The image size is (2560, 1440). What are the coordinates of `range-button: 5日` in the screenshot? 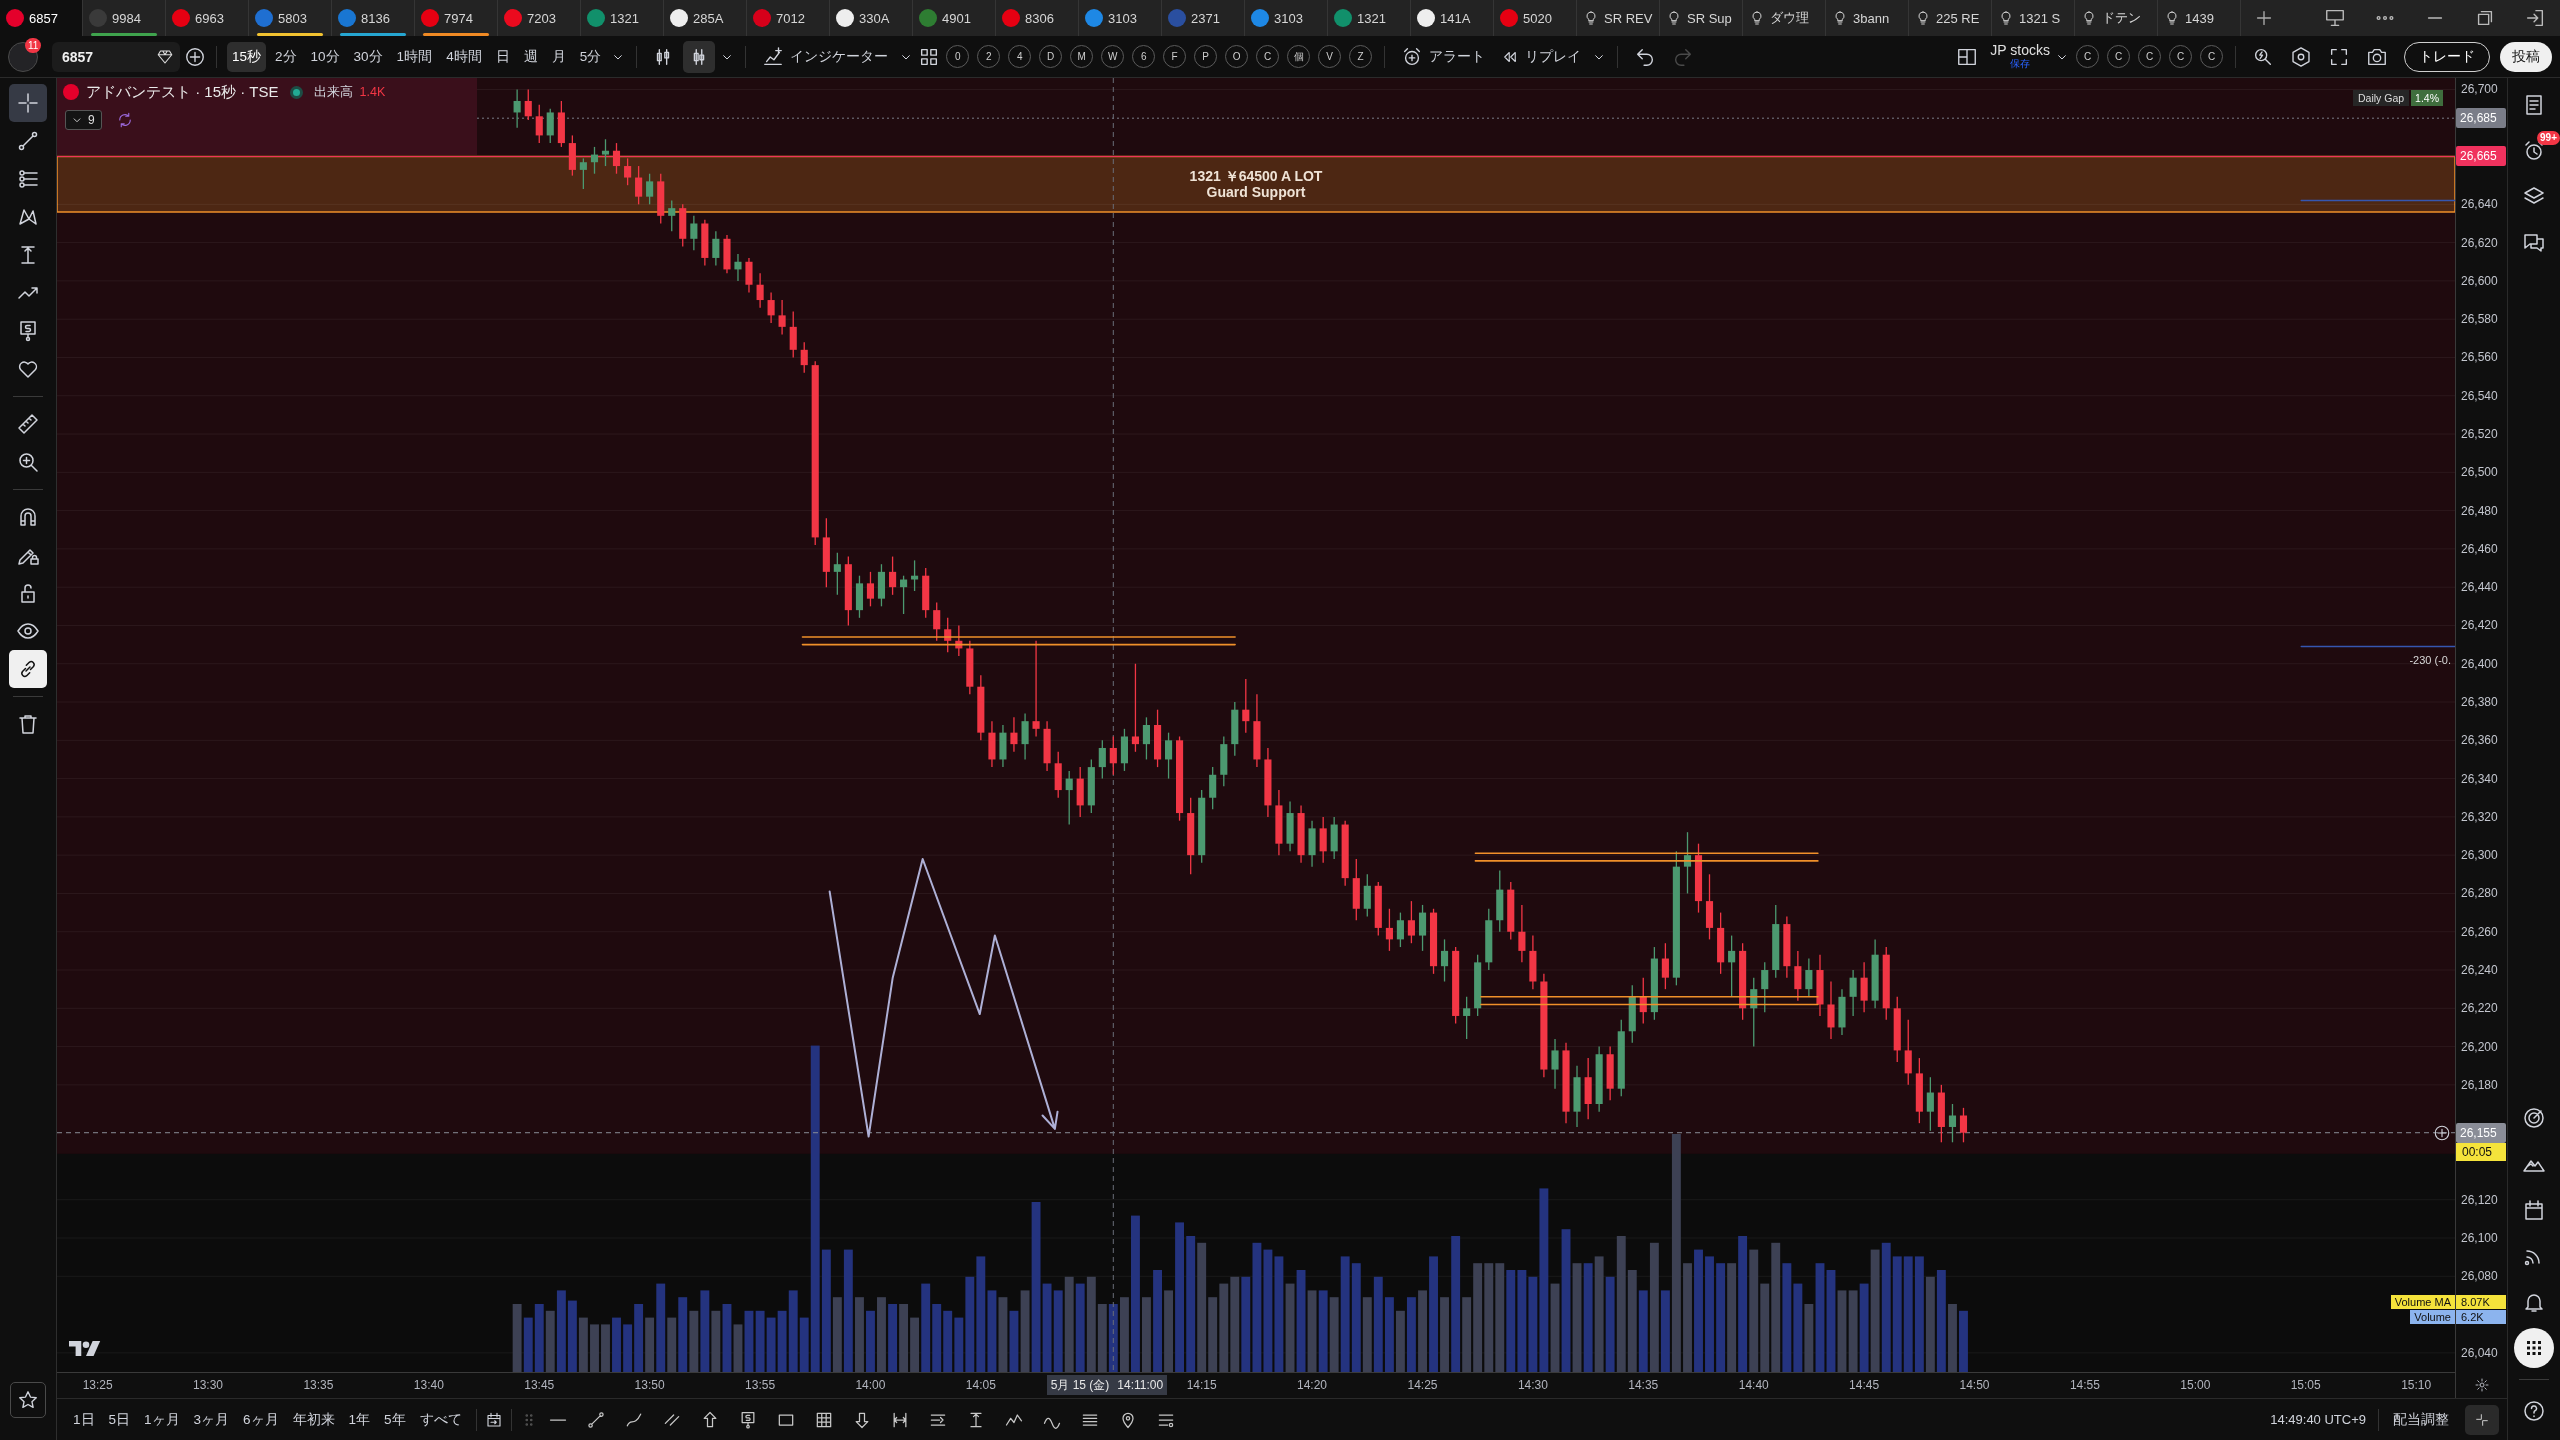 It's located at (119, 1419).